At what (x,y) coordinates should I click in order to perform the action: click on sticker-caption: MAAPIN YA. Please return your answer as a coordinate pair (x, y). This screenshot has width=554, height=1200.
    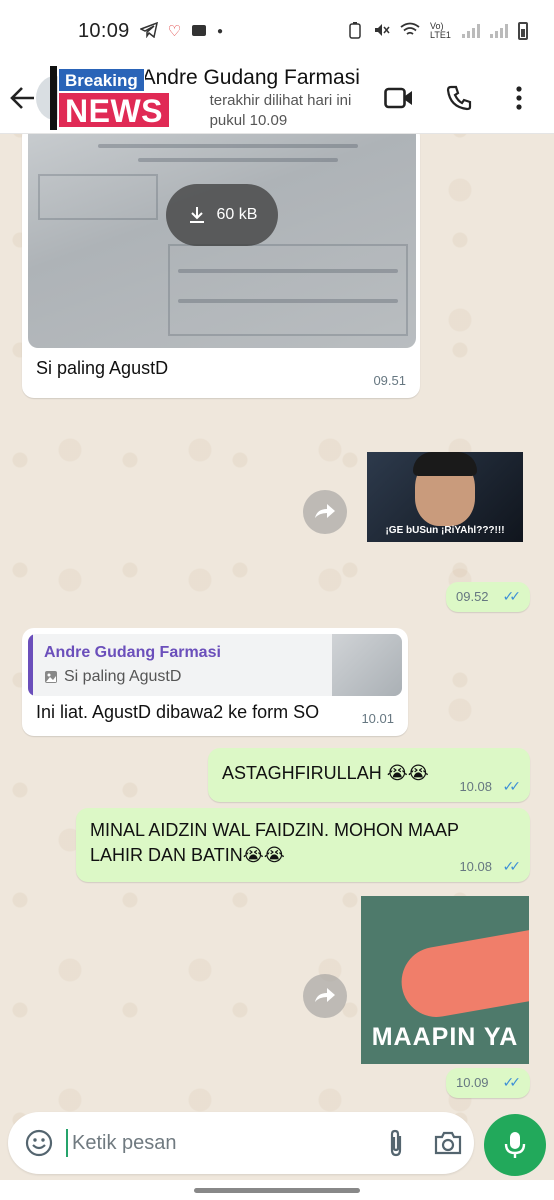
    Looking at the image, I should click on (445, 1037).